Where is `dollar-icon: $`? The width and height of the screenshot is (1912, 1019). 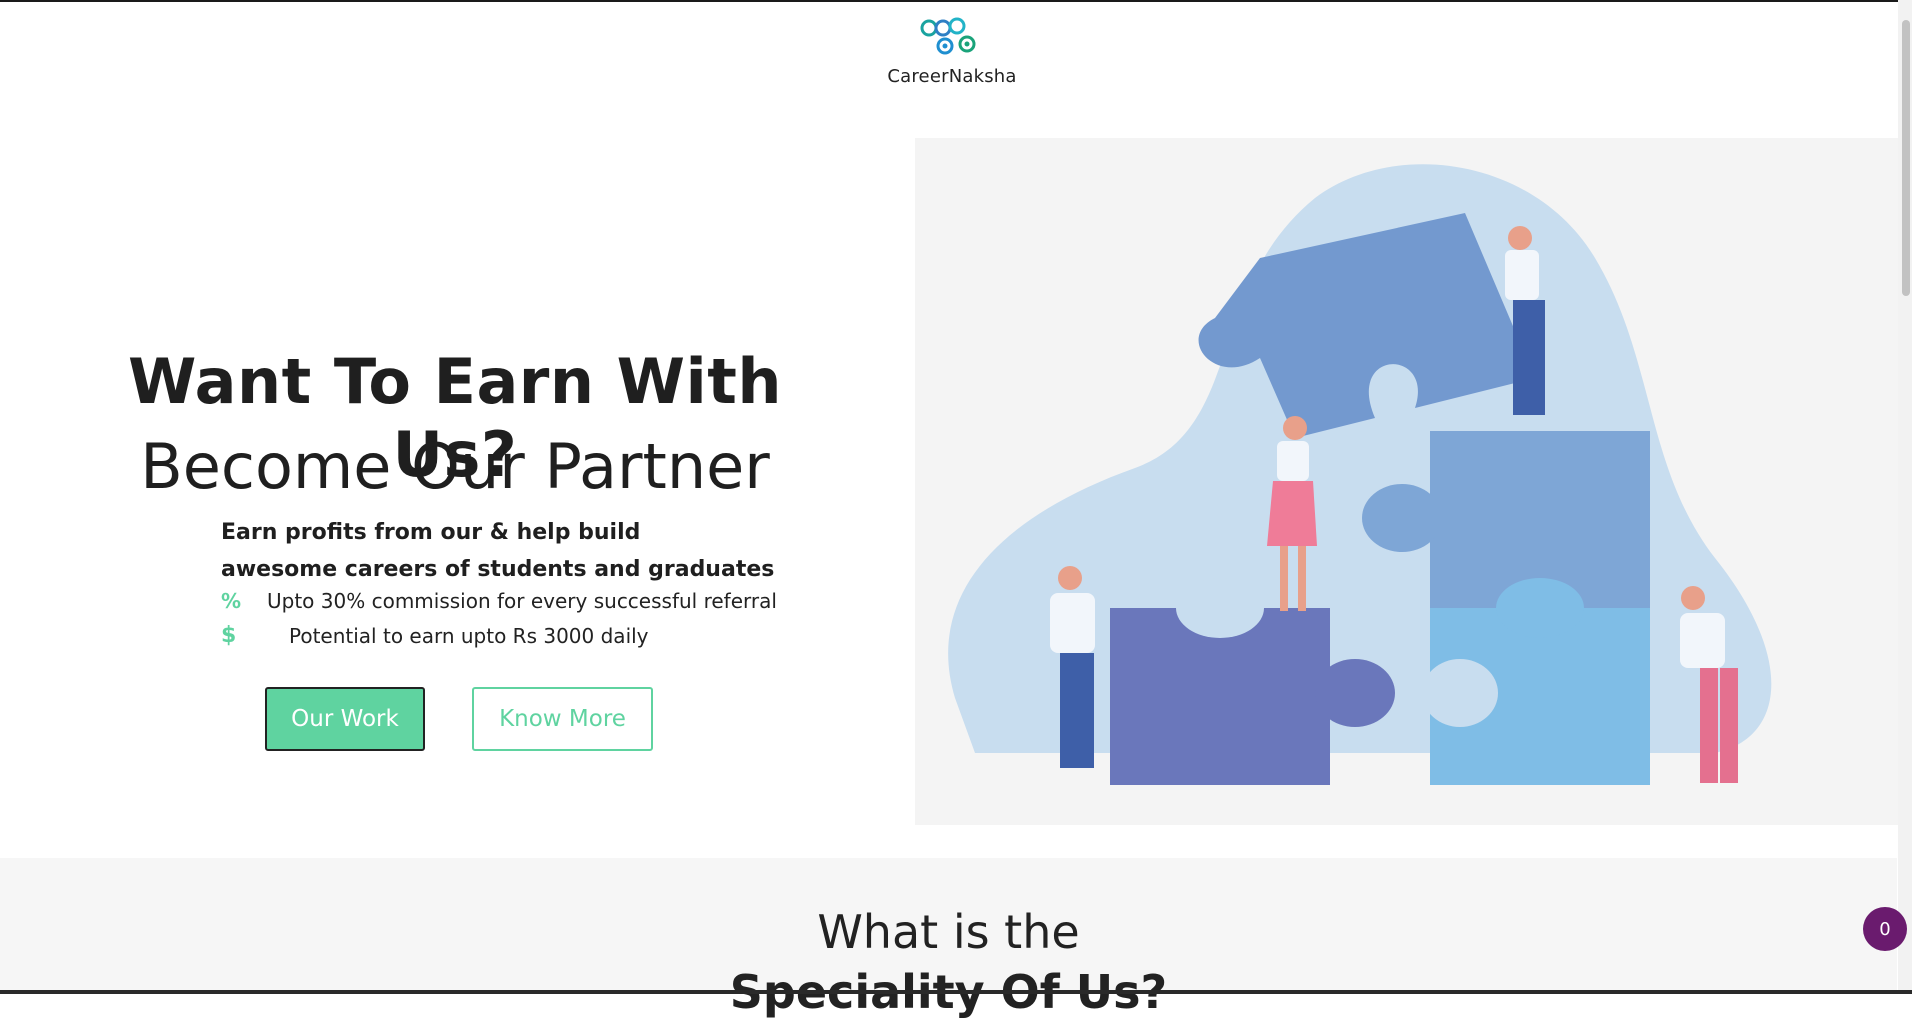
dollar-icon: $ is located at coordinates (229, 635).